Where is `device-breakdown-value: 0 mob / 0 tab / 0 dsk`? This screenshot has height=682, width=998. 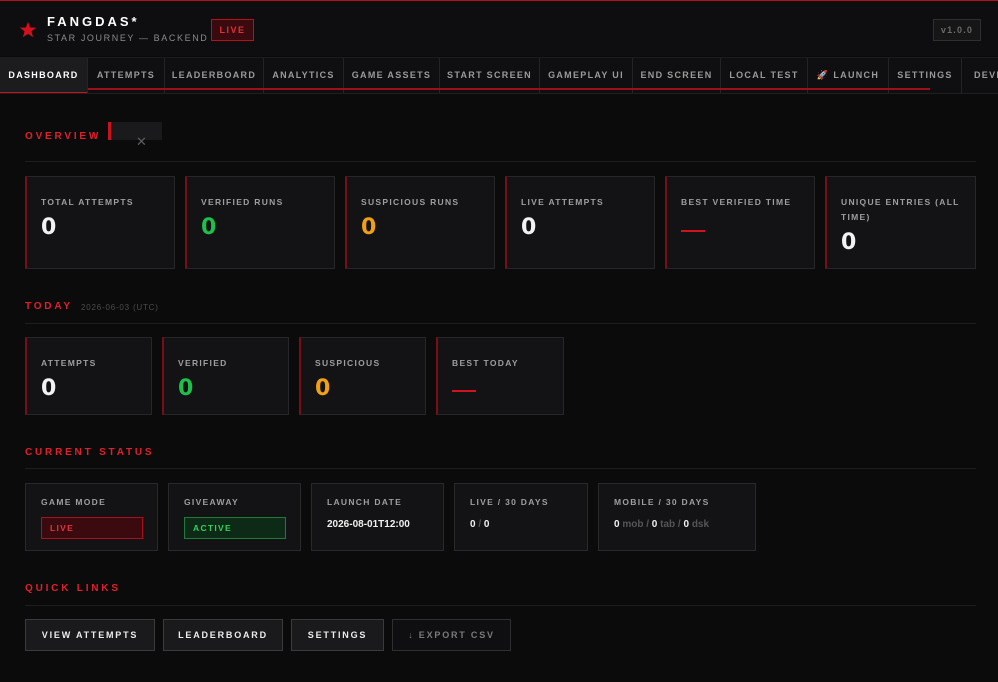
device-breakdown-value: 0 mob / 0 tab / 0 dsk is located at coordinates (661, 524).